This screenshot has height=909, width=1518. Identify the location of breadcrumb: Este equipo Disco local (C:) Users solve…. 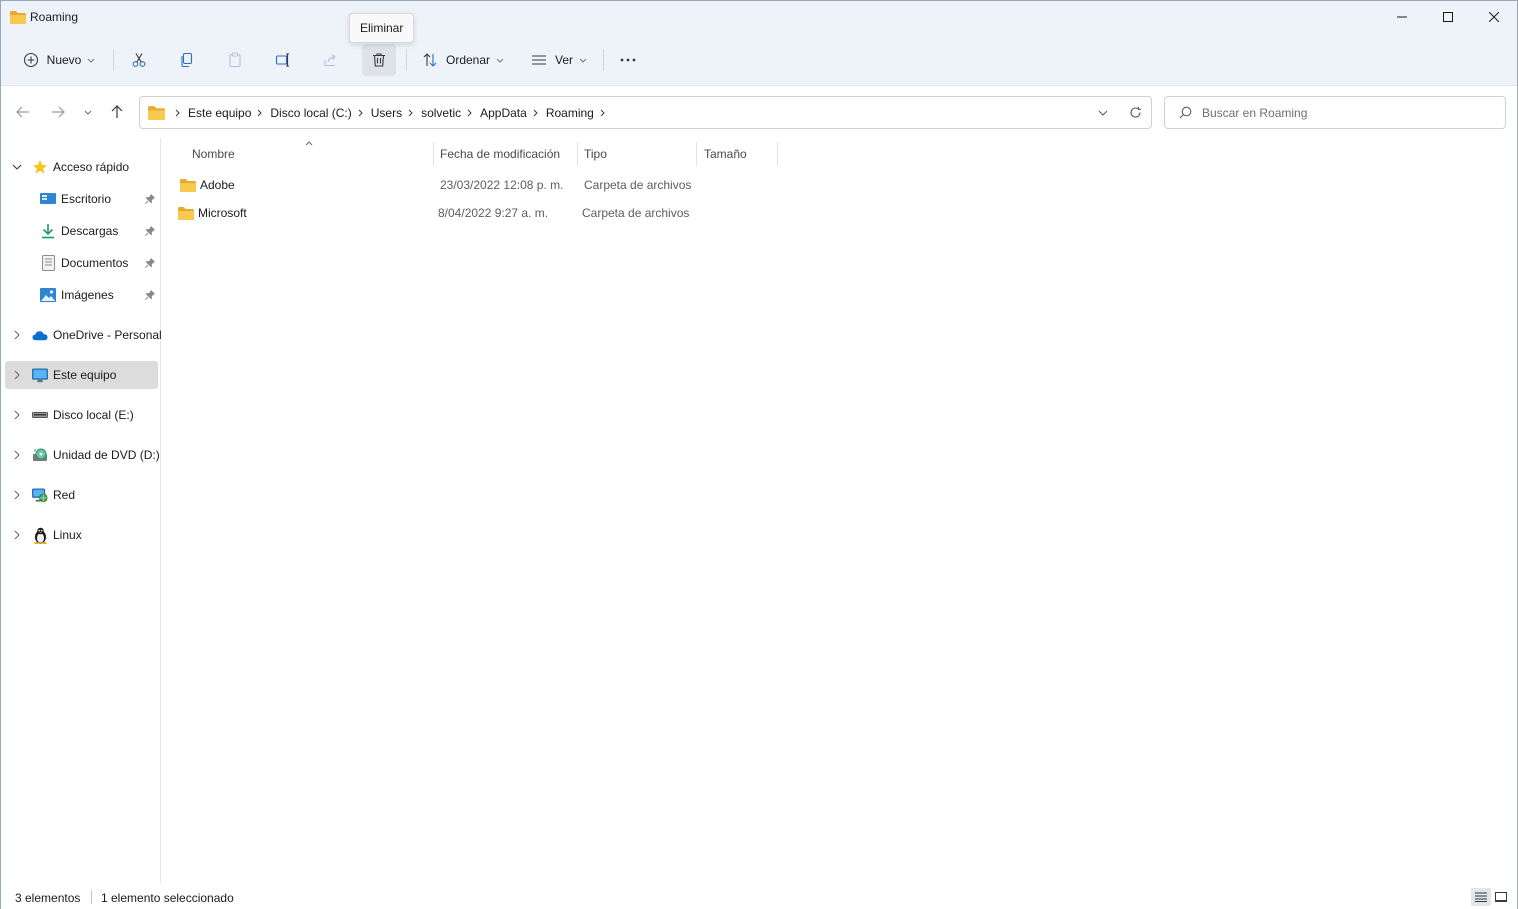
(391, 113).